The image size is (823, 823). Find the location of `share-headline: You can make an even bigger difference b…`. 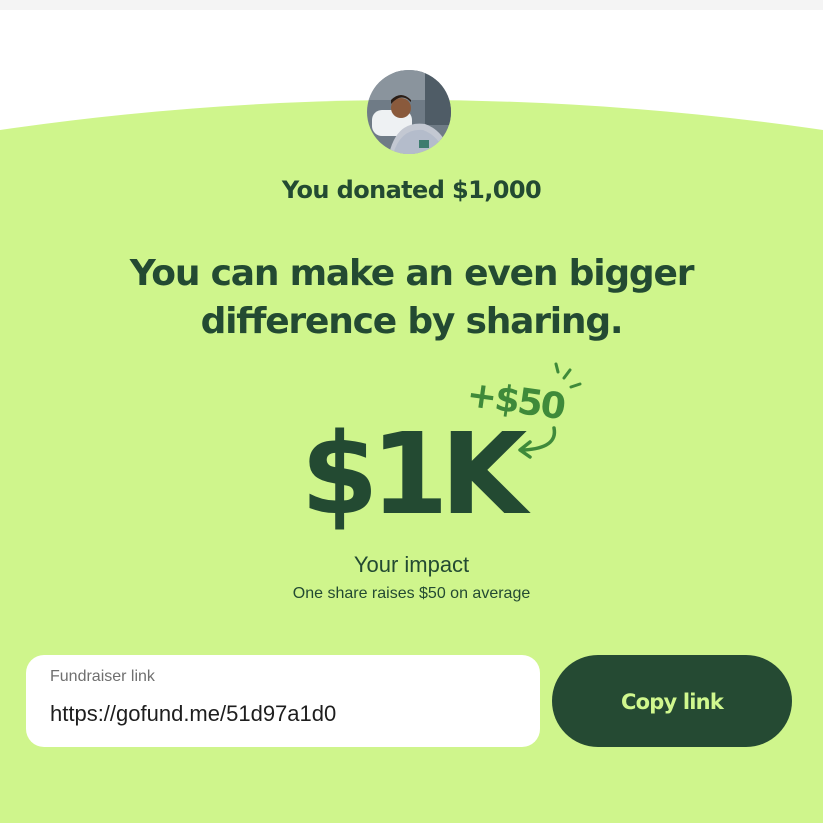

share-headline: You can make an even bigger difference b… is located at coordinates (411, 298).